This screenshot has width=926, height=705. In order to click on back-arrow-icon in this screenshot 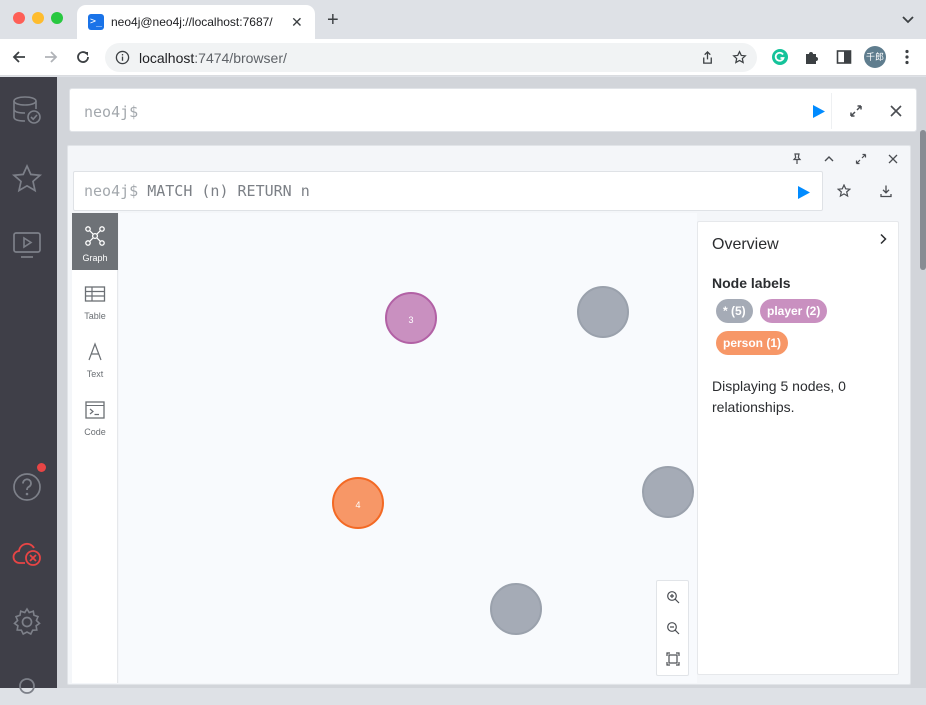, I will do `click(19, 57)`.